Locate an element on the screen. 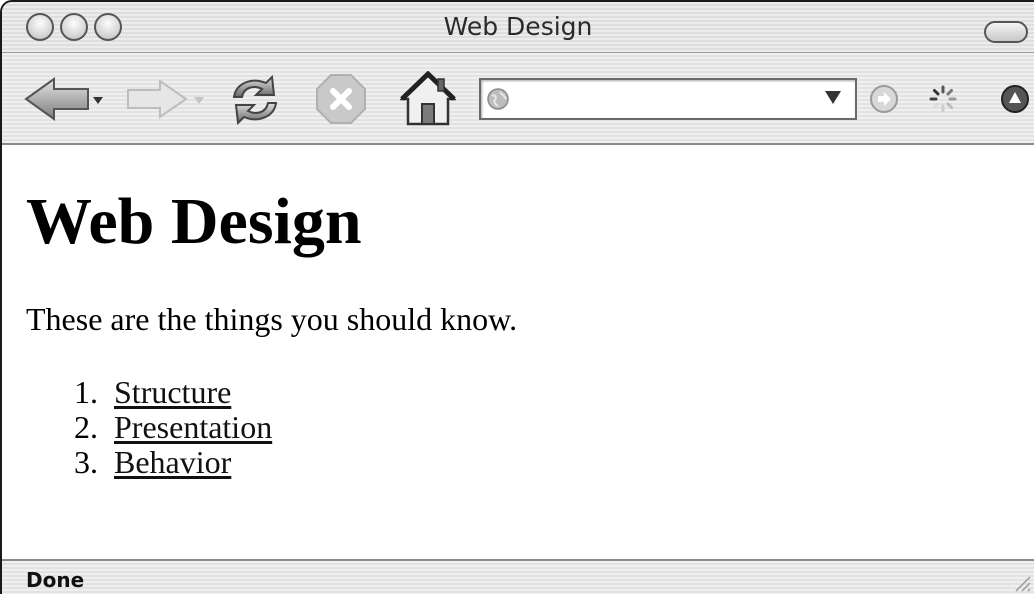  globe-icon is located at coordinates (498, 99).